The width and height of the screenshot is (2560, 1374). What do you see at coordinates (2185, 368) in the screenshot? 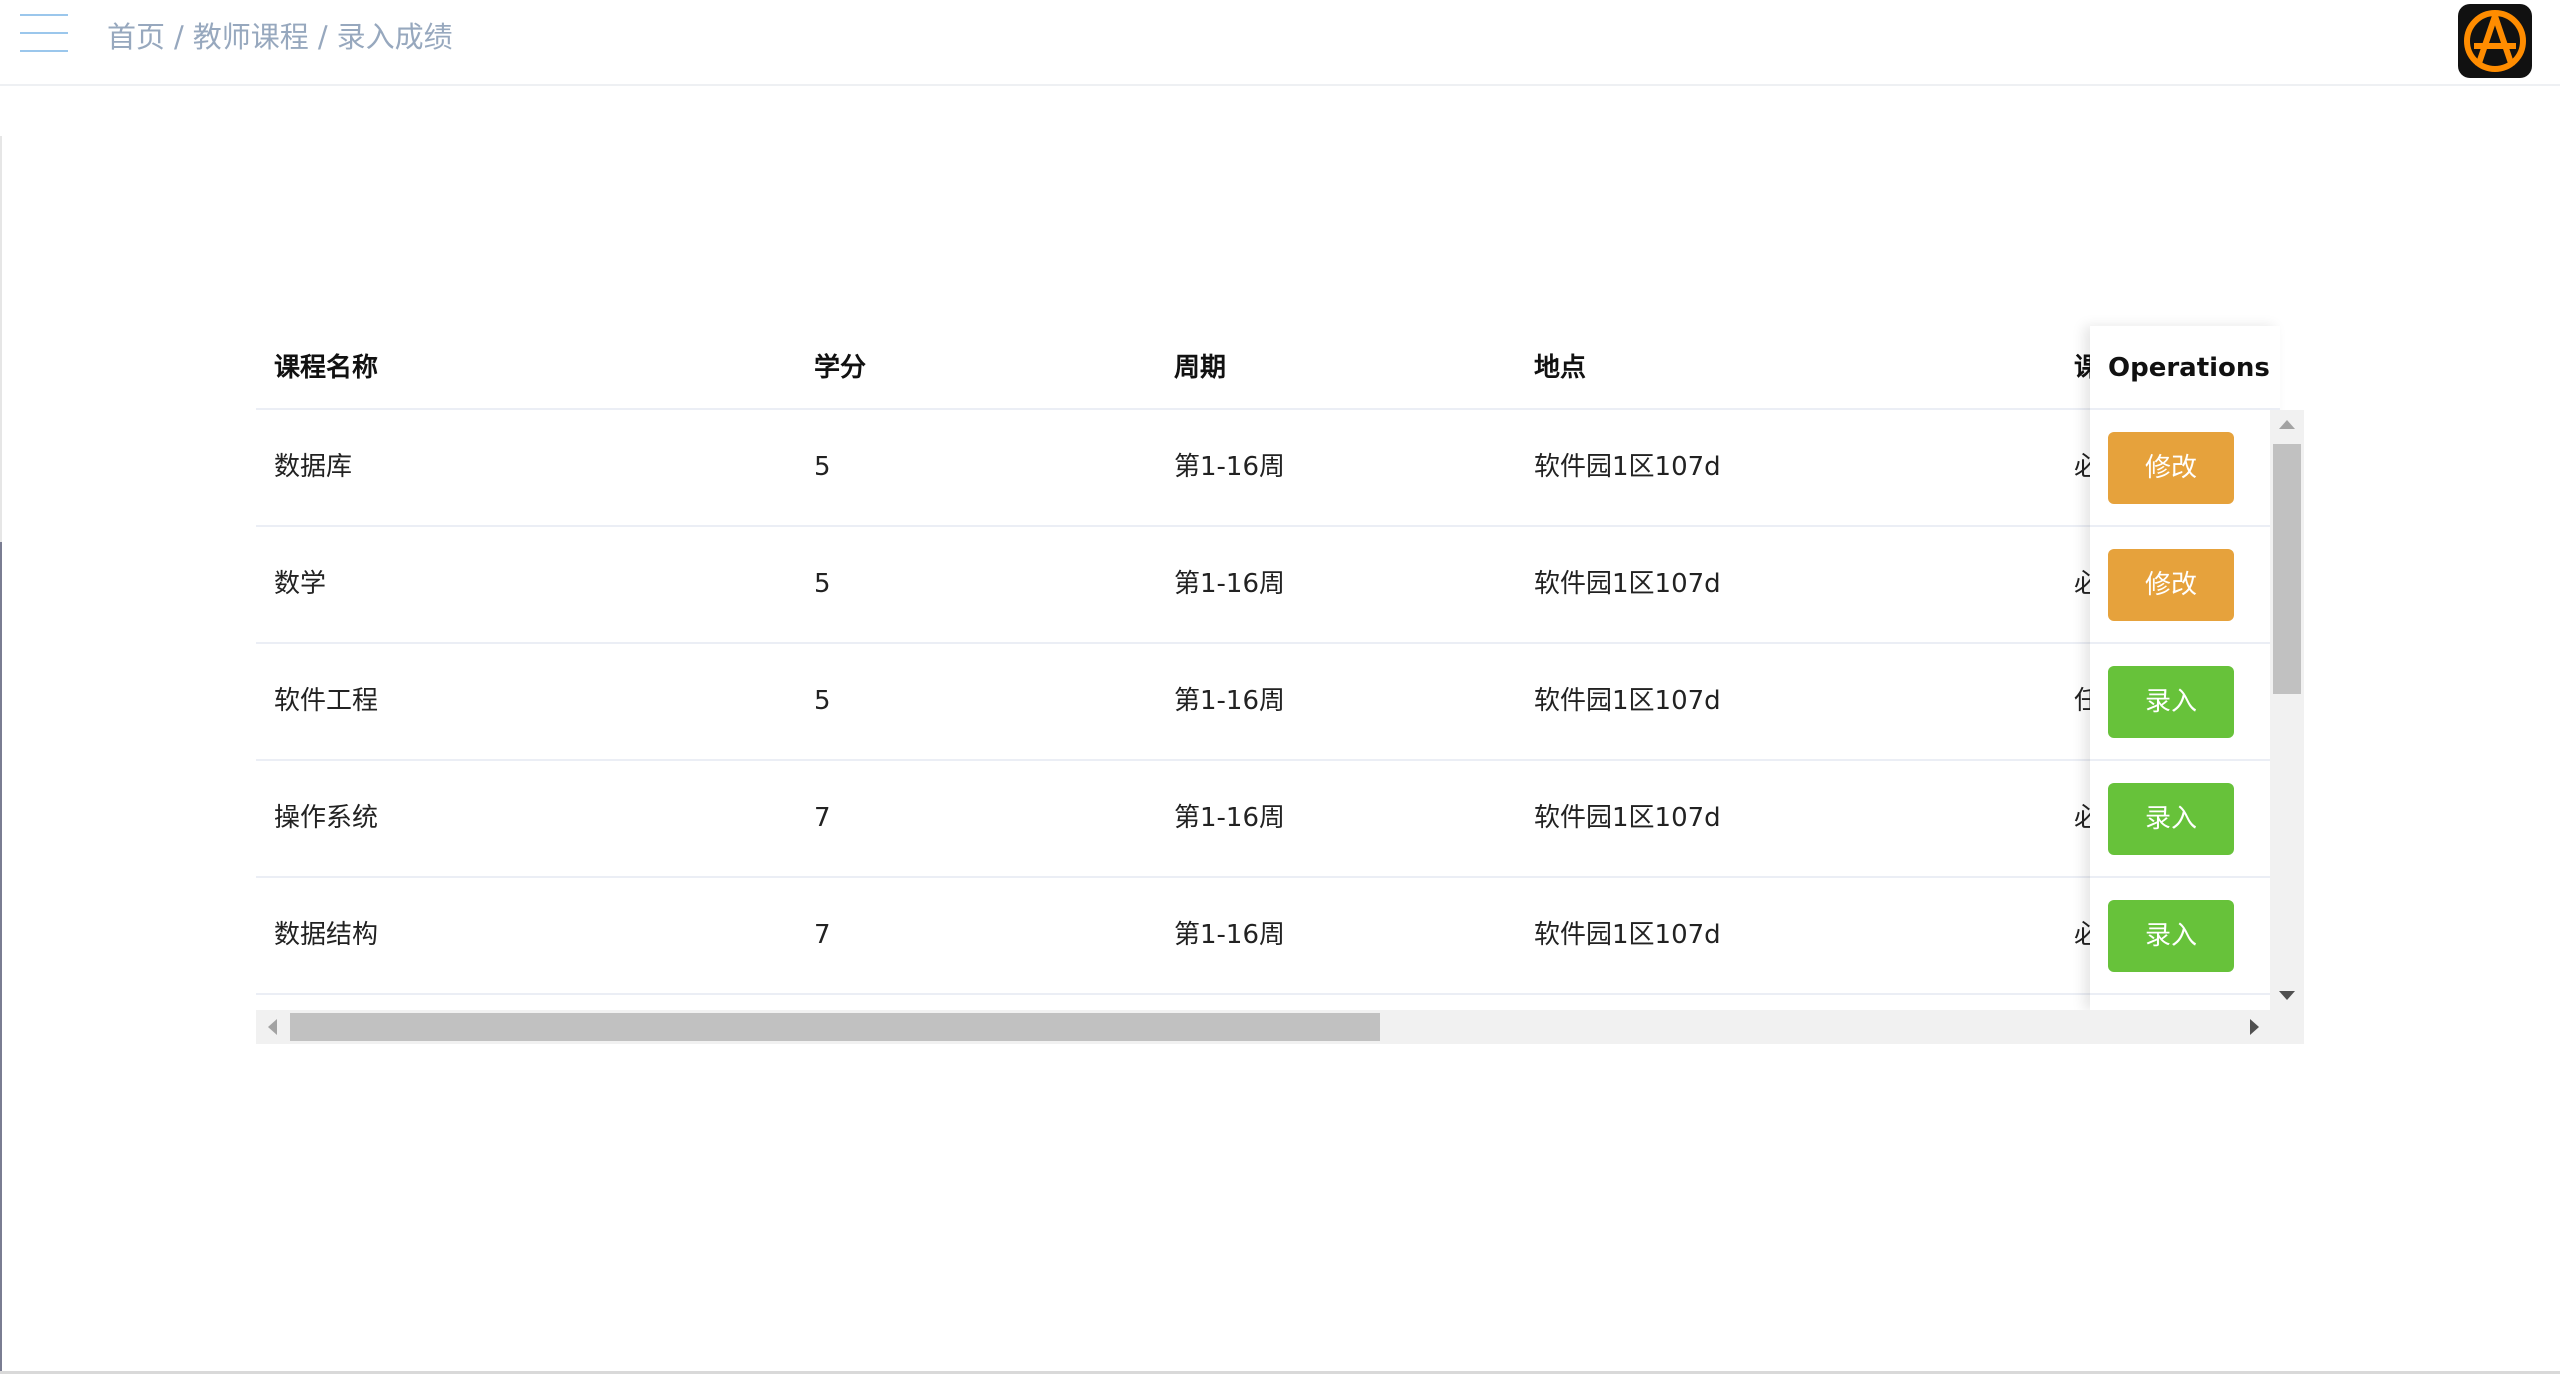
I see `header-operations: Operations` at bounding box center [2185, 368].